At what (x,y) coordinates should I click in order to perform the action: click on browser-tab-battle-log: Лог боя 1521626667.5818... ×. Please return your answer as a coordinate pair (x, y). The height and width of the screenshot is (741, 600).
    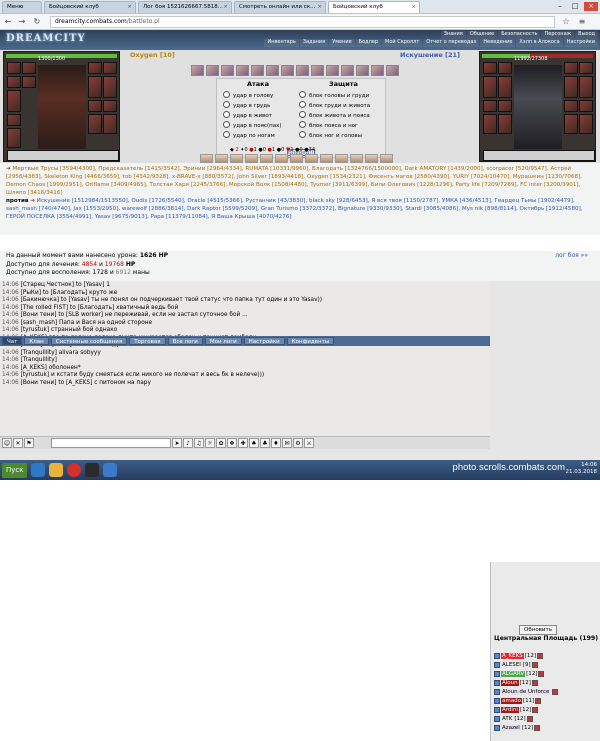
    Looking at the image, I should click on (185, 7).